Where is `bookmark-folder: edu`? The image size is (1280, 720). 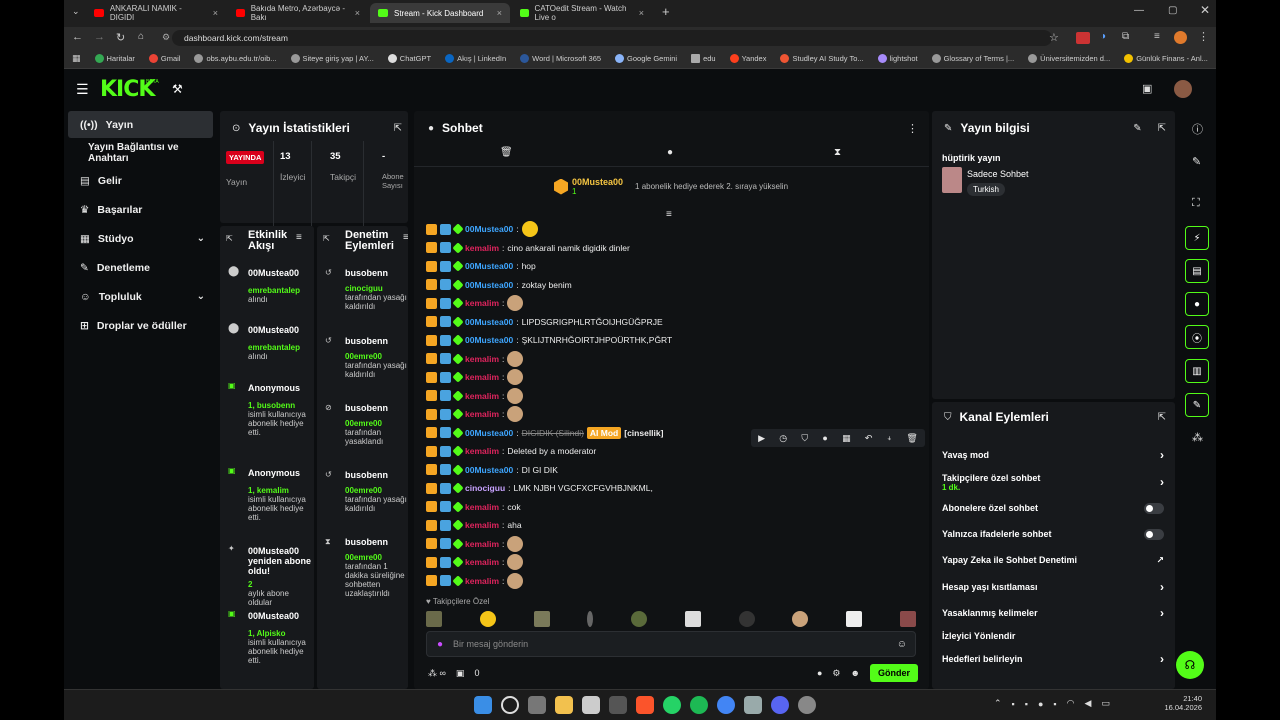
bookmark-folder: edu is located at coordinates (703, 58).